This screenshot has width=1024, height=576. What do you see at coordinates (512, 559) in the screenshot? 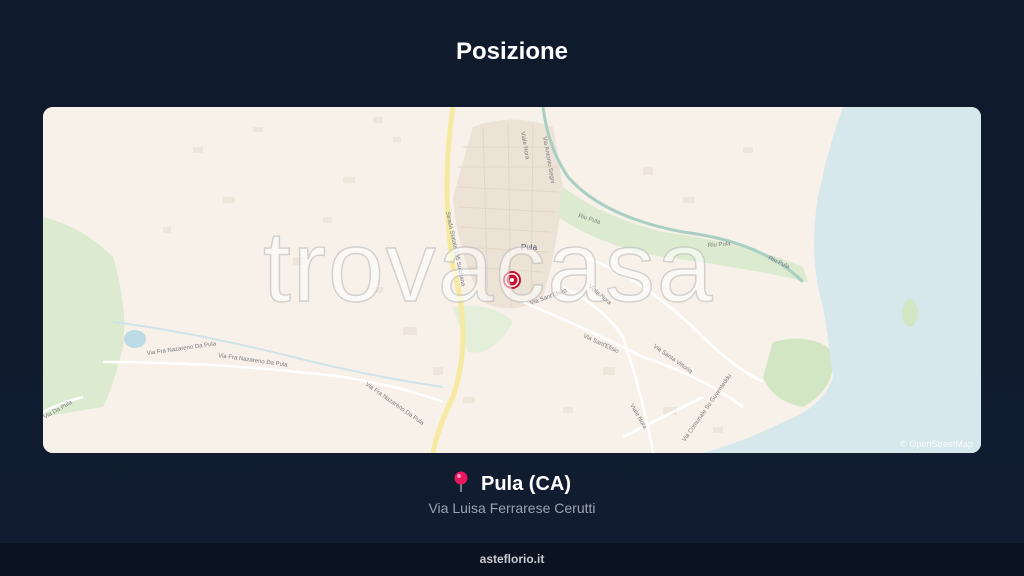
I see `footer-site: asteflorio.it` at bounding box center [512, 559].